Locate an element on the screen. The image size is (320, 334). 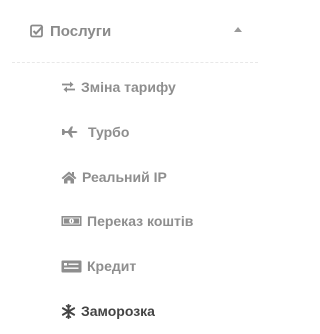
services-section-header: Послуги is located at coordinates (141, 31).